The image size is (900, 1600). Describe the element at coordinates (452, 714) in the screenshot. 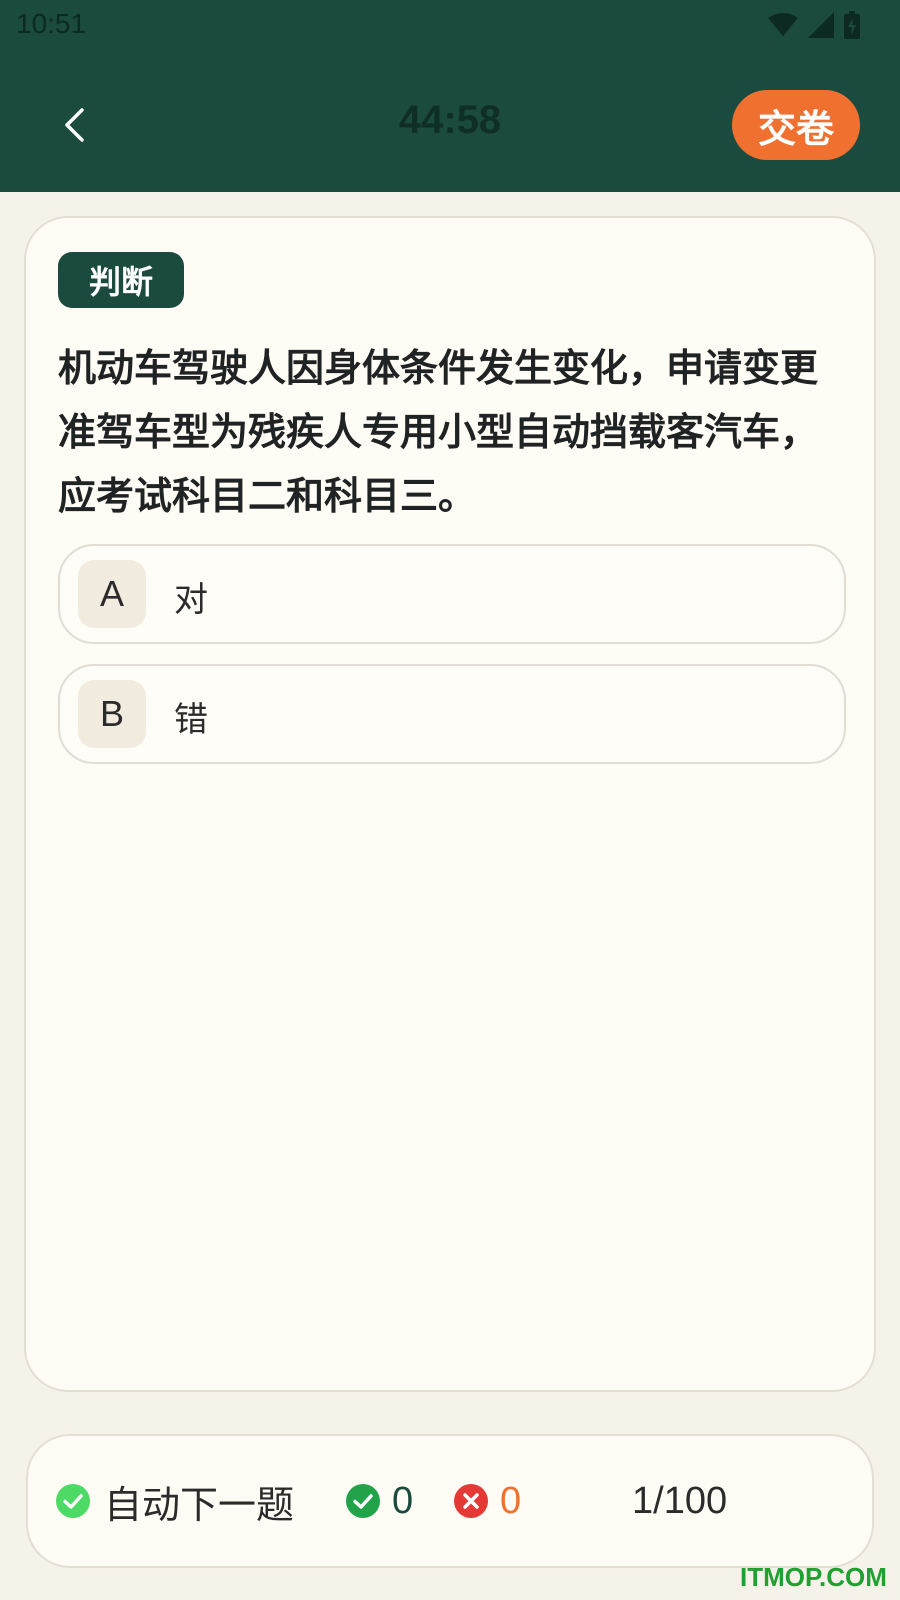

I see `option-b: B 错` at that location.